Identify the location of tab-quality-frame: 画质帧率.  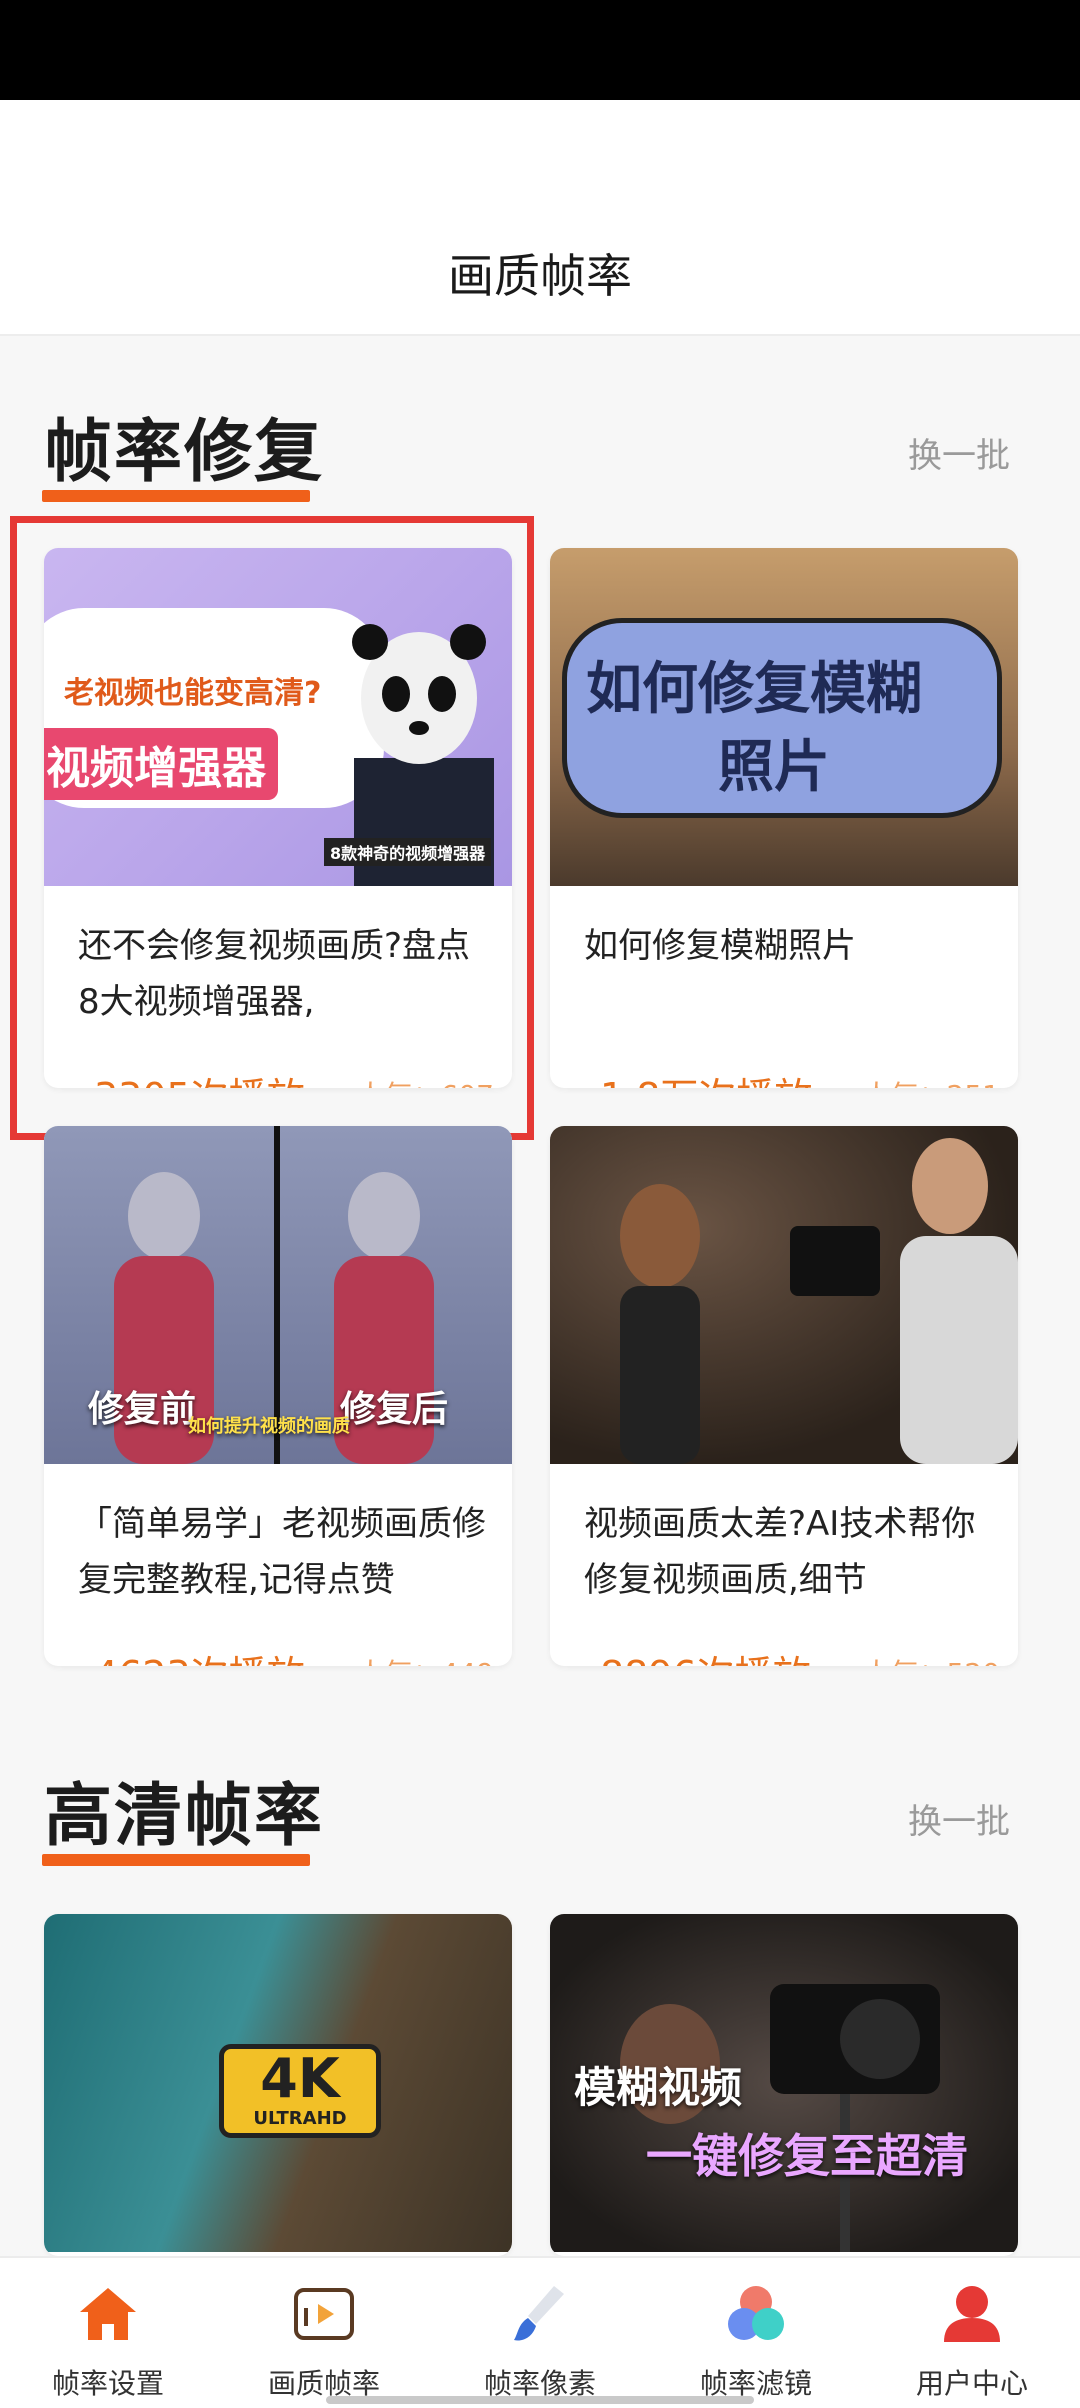
(324, 2333).